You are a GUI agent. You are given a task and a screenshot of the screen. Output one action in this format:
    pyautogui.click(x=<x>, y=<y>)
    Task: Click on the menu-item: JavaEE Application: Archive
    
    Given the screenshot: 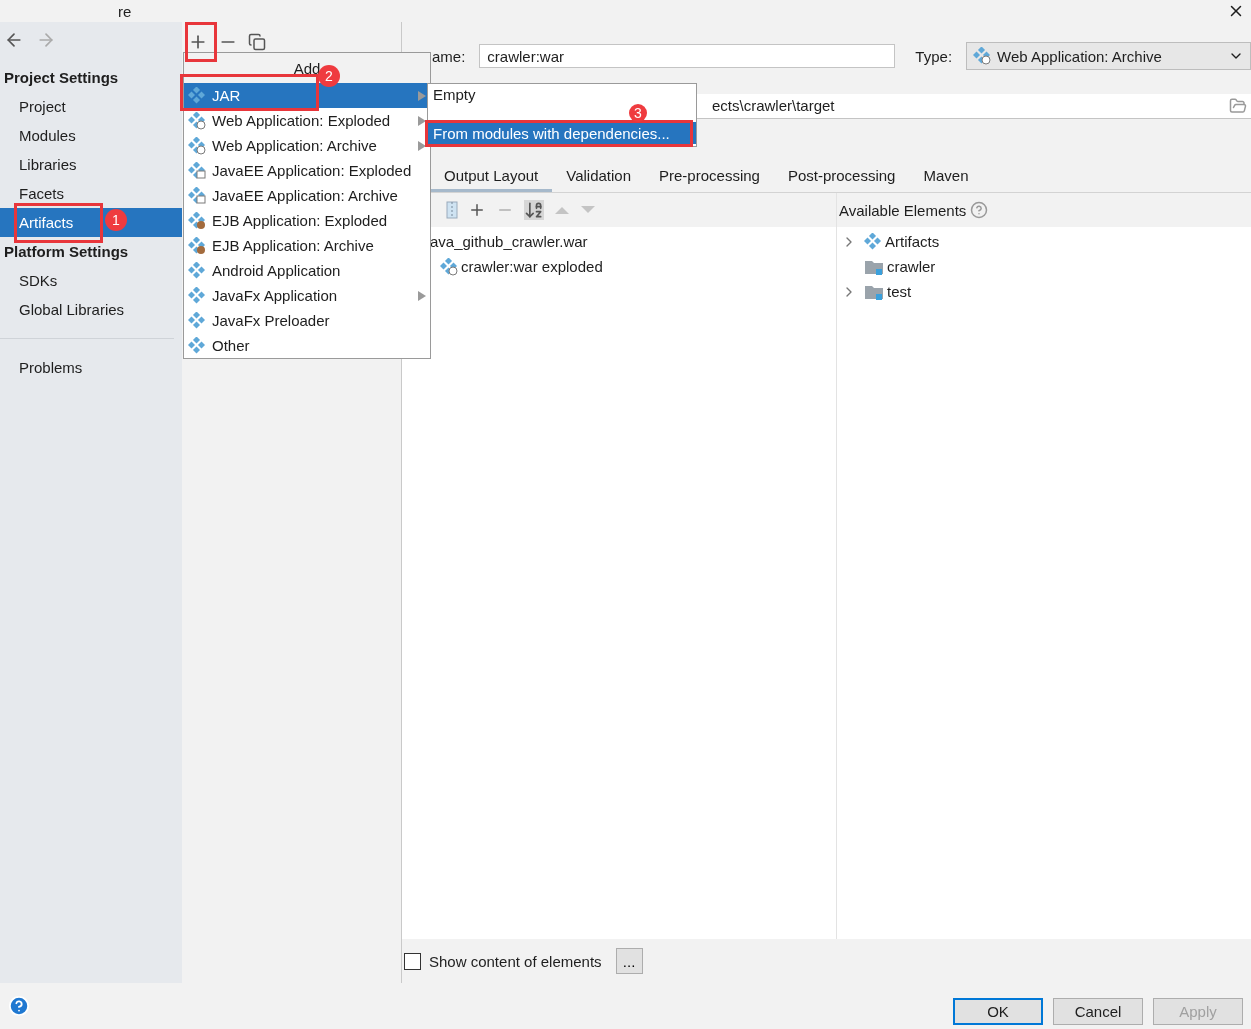 What is the action you would take?
    pyautogui.click(x=307, y=195)
    